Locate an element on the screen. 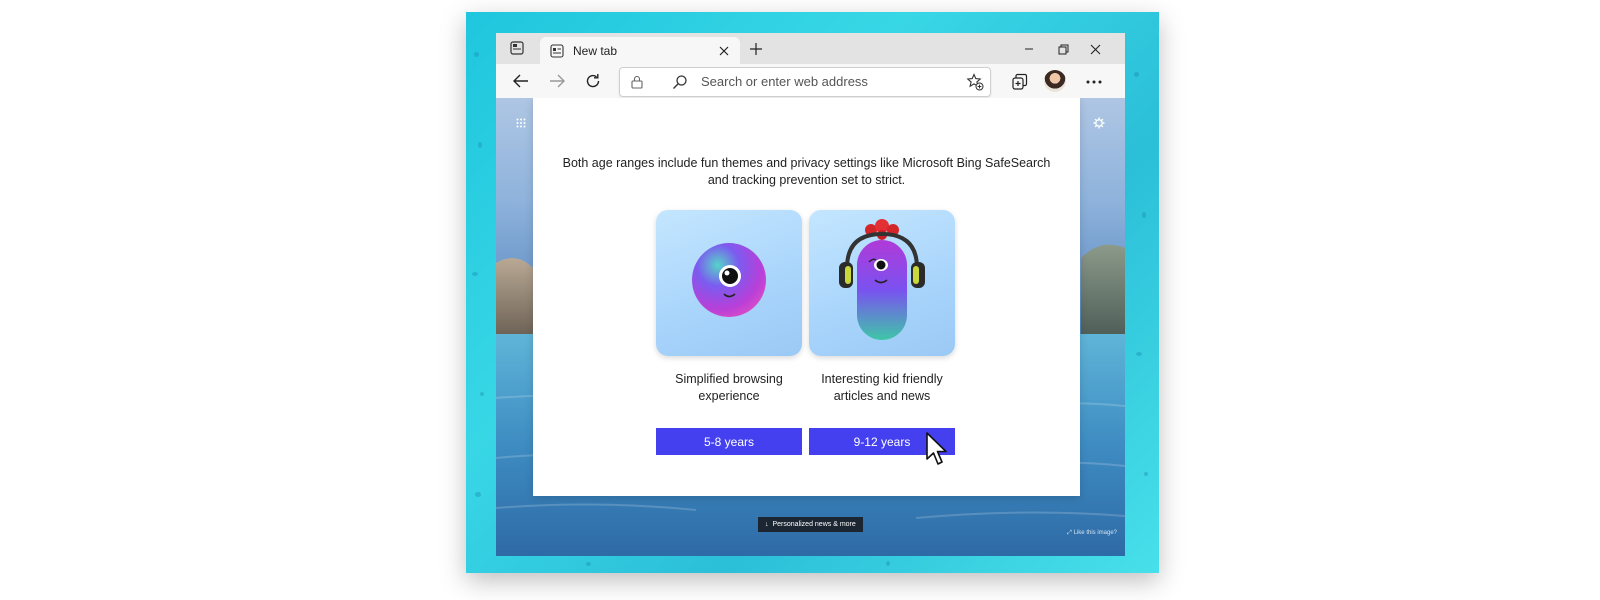 The height and width of the screenshot is (600, 1600). restore-button is located at coordinates (1063, 49).